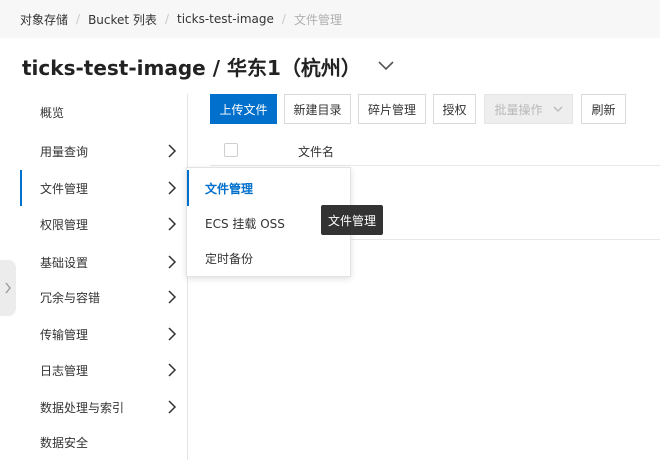  What do you see at coordinates (317, 19) in the screenshot?
I see `breadcrumb-current: 文件管理` at bounding box center [317, 19].